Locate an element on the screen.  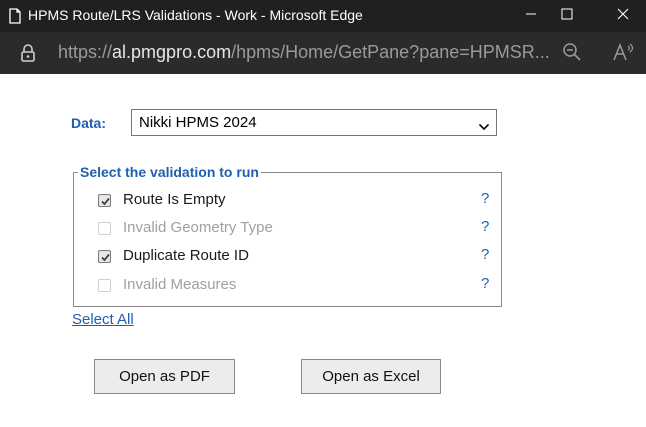
chevron-down-icon is located at coordinates (484, 126).